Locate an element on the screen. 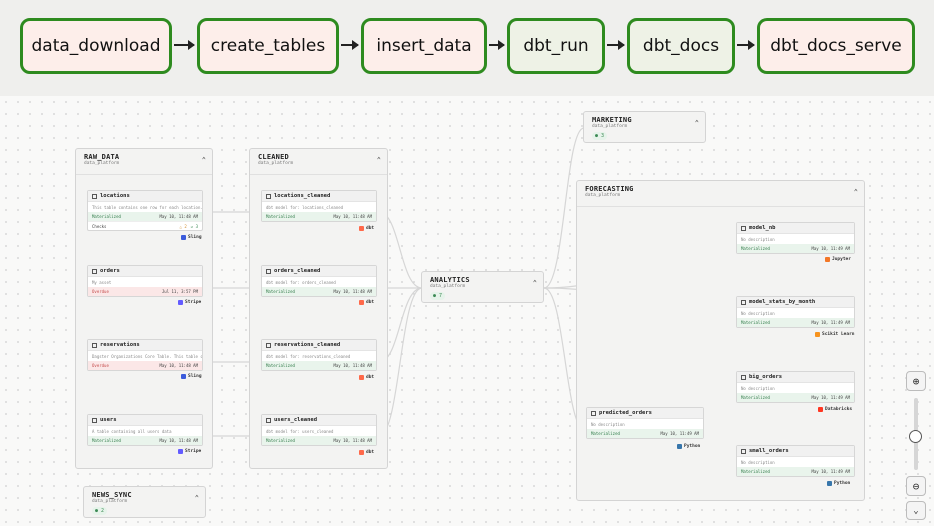  group-news-sync: NEWS_SYNC data_platform ⌃ ● 2 is located at coordinates (144, 502).